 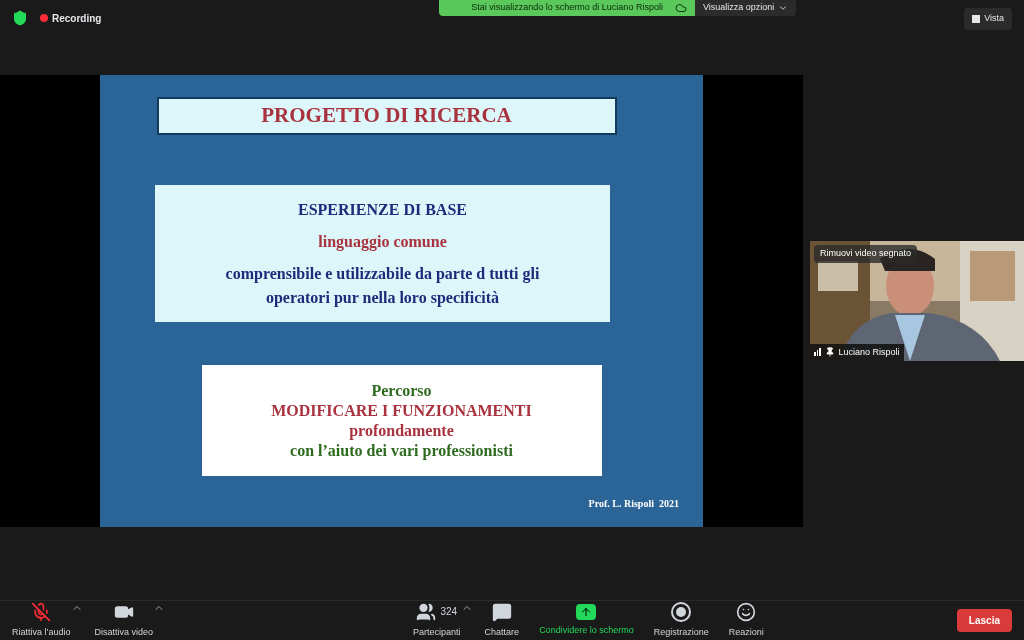 What do you see at coordinates (681, 611) in the screenshot?
I see `record-icon` at bounding box center [681, 611].